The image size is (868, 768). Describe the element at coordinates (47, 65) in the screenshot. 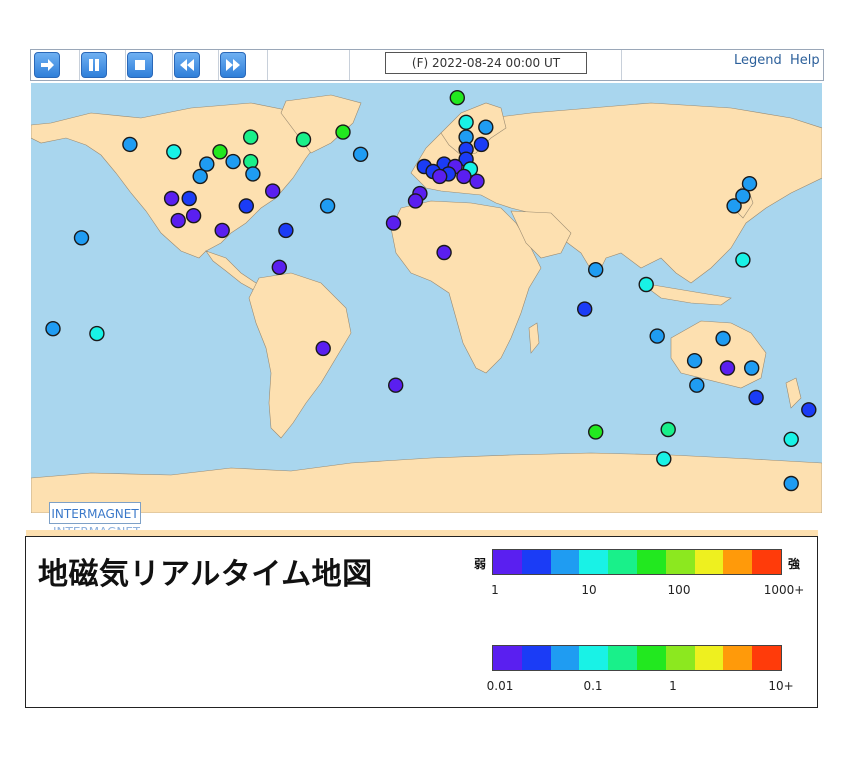

I see `play-button` at that location.